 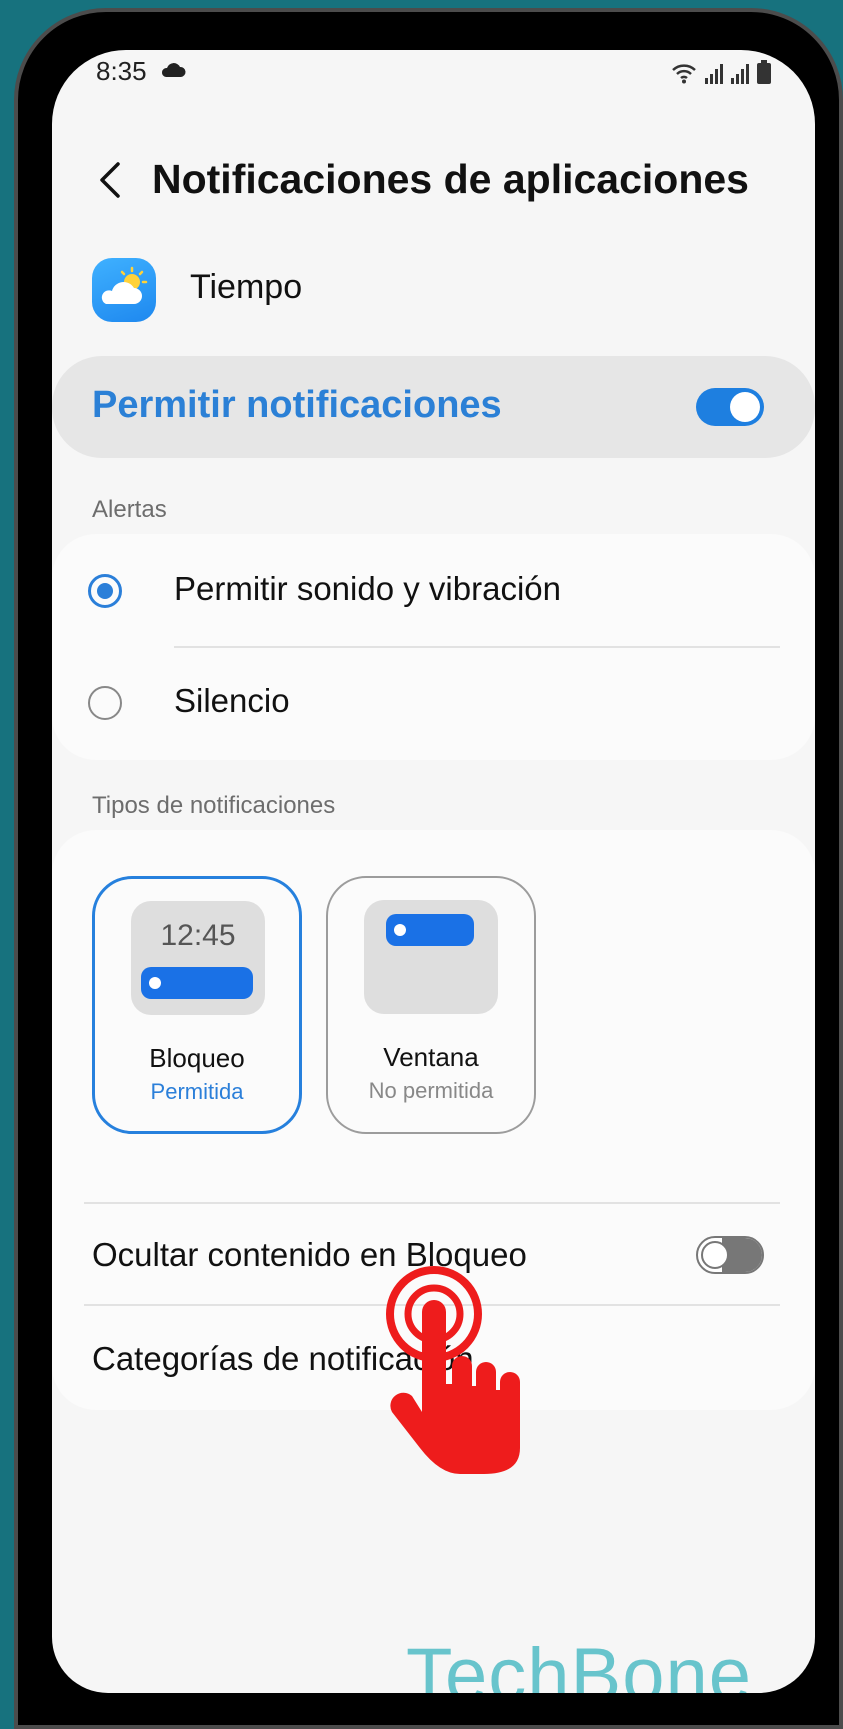 I want to click on tap-hand-icon, so click(x=453, y=1370).